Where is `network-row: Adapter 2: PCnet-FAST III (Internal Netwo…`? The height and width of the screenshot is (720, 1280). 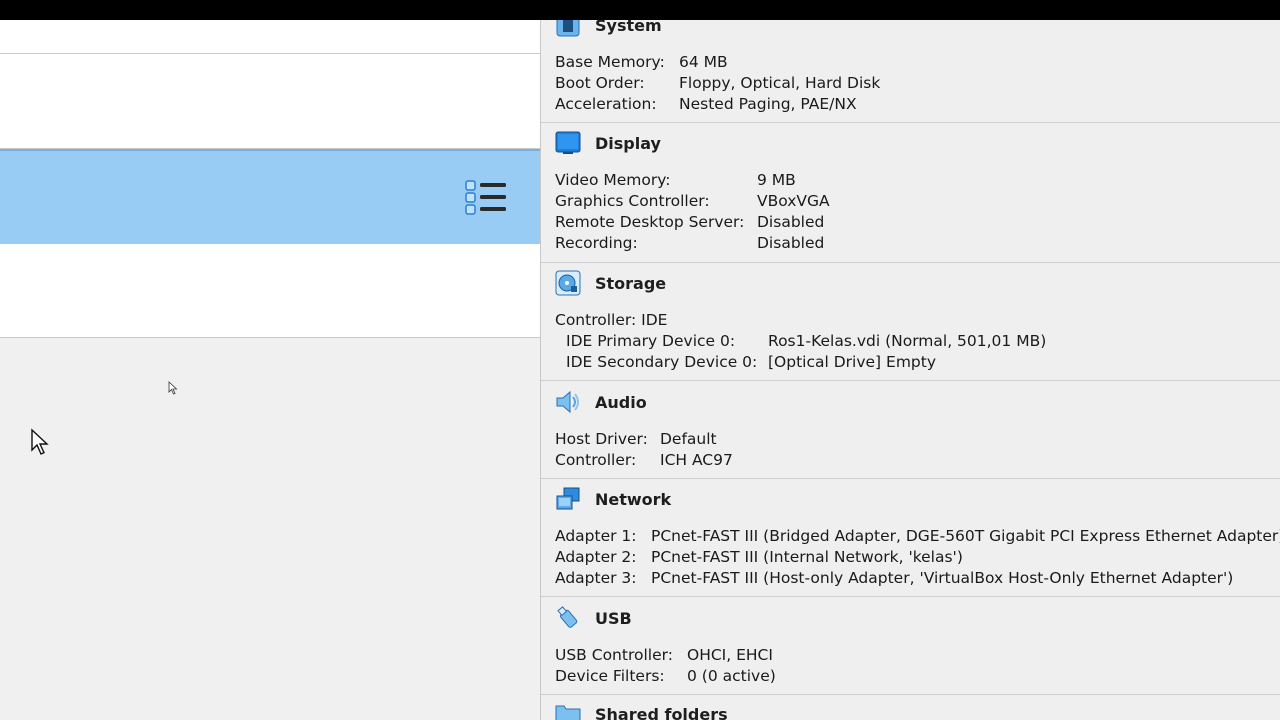
network-row: Adapter 2: PCnet-FAST III (Internal Netwo… is located at coordinates (759, 557).